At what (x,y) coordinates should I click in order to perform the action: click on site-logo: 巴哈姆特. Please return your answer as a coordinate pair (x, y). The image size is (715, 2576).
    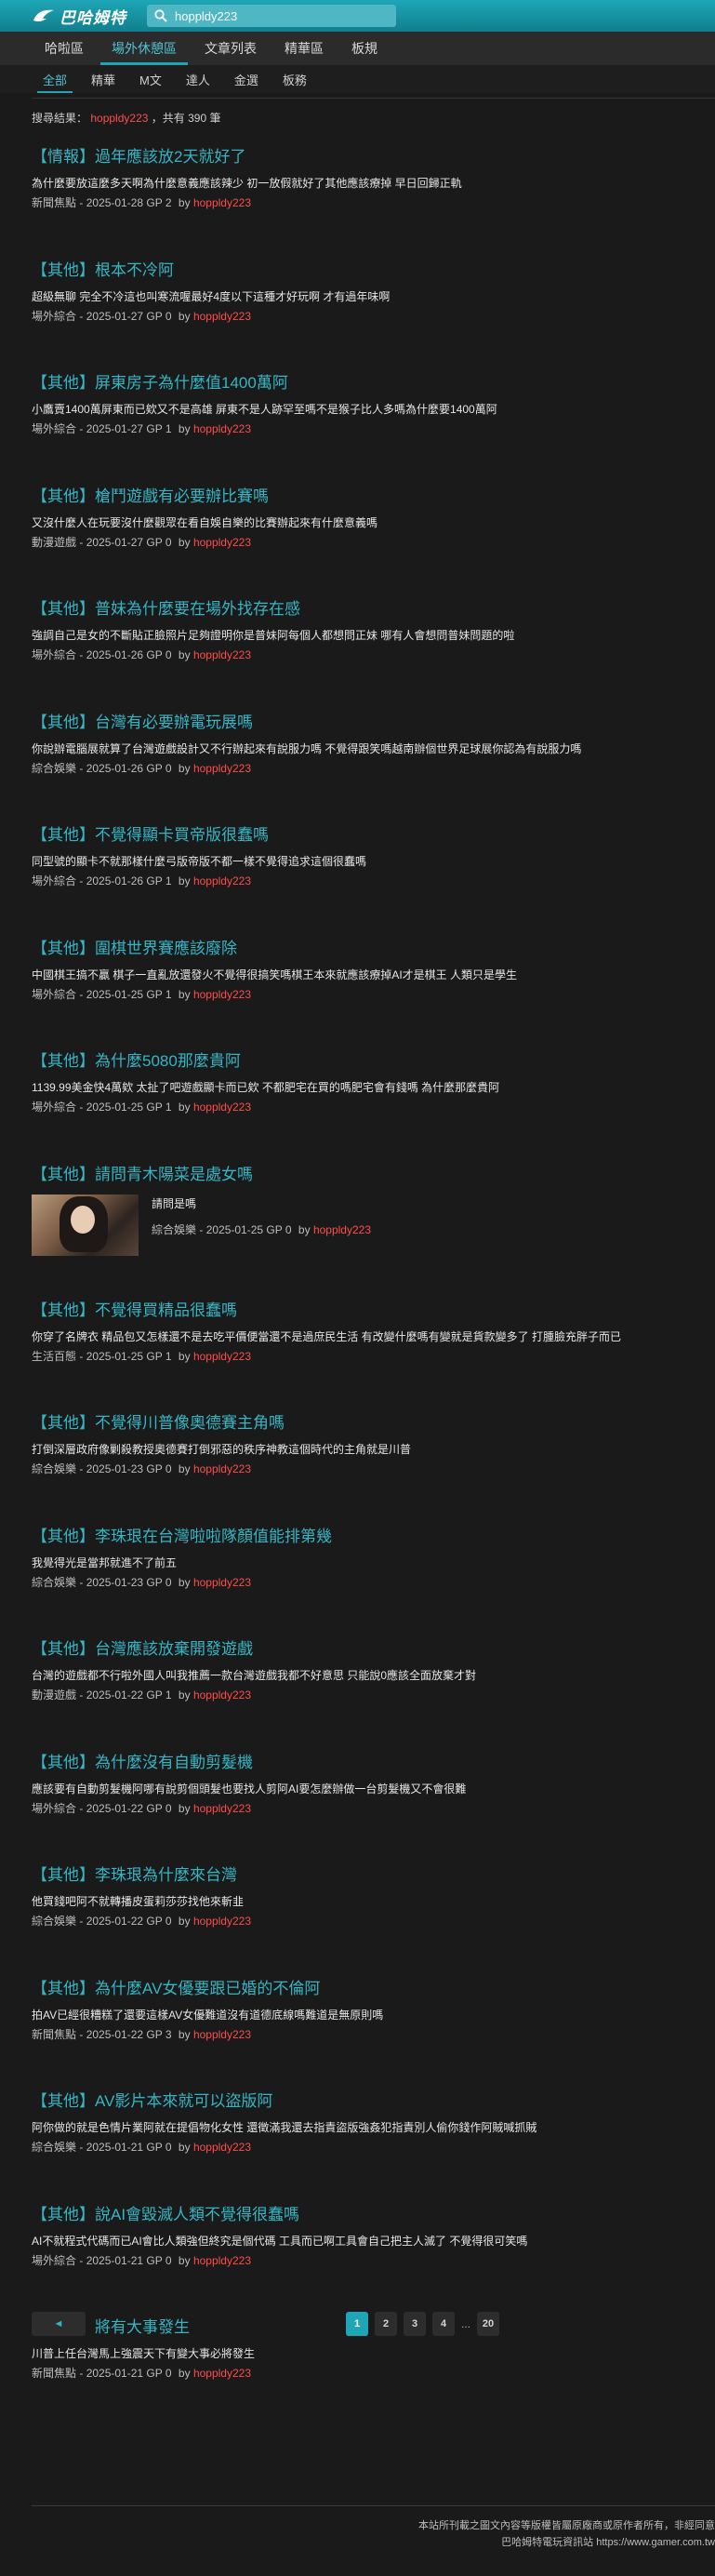
    Looking at the image, I should click on (79, 16).